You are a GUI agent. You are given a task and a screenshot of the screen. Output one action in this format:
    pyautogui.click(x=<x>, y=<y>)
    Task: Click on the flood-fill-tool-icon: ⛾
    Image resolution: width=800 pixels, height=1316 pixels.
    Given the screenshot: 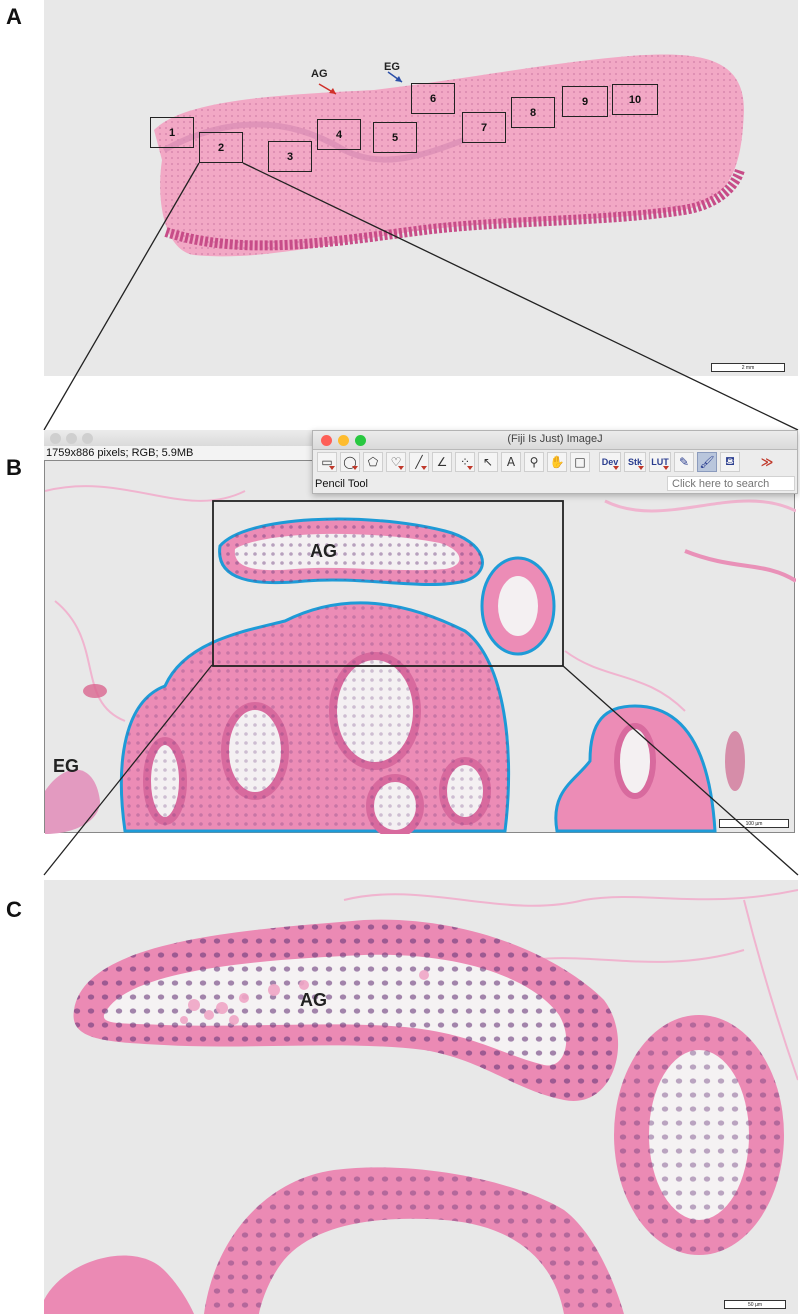 What is the action you would take?
    pyautogui.click(x=730, y=462)
    